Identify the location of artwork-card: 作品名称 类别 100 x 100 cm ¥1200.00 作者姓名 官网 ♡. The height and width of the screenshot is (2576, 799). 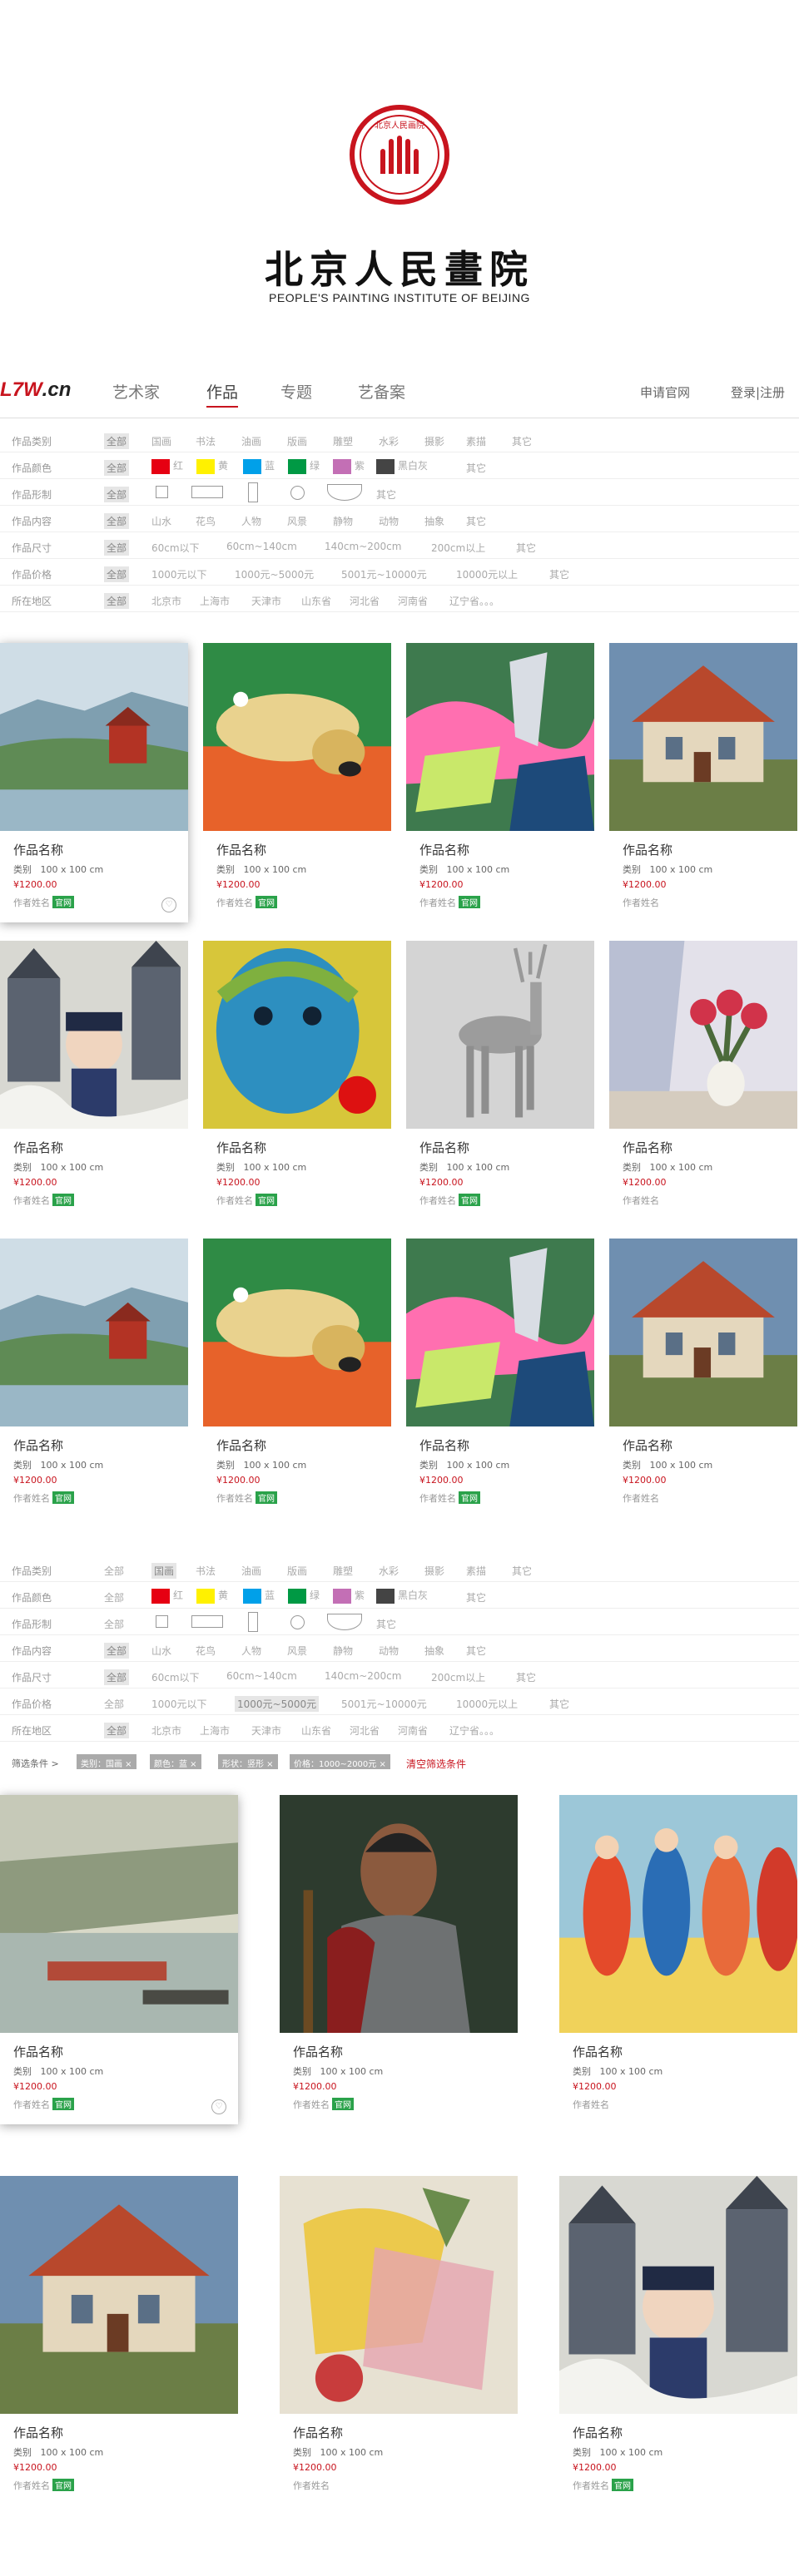
(94, 782).